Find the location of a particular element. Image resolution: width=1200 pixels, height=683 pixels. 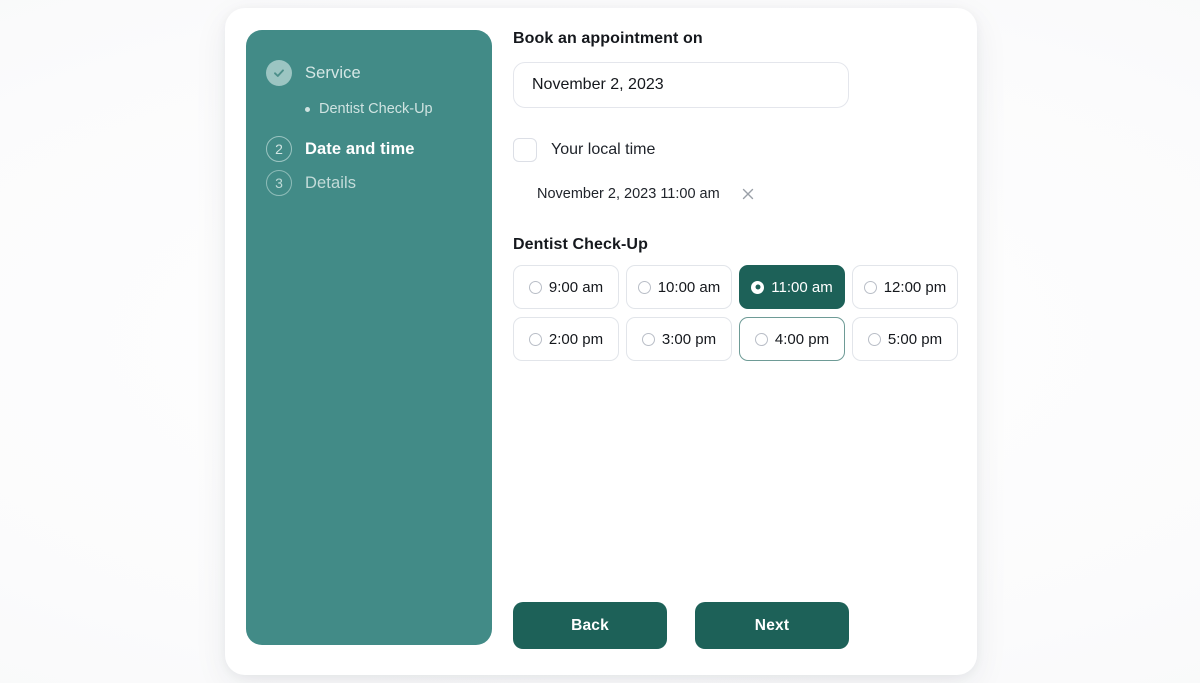

time-slot-button: 12:00 pm is located at coordinates (905, 287).